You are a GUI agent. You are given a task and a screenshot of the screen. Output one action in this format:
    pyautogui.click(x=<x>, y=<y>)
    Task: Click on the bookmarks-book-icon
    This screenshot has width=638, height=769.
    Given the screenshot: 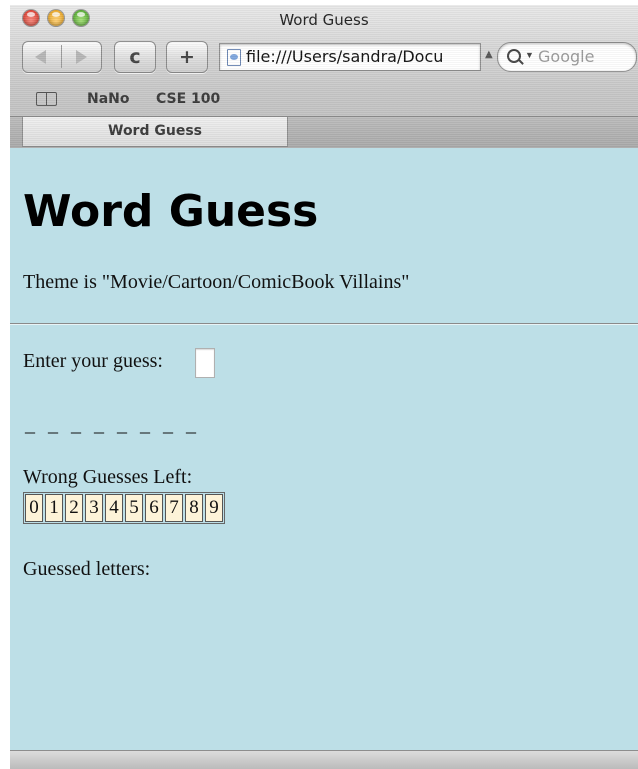 What is the action you would take?
    pyautogui.click(x=47, y=99)
    